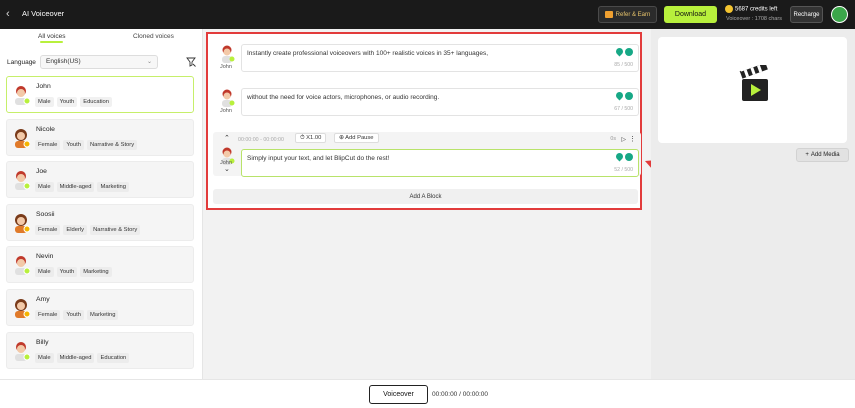  I want to click on voice-tag: Elderly, so click(75, 229).